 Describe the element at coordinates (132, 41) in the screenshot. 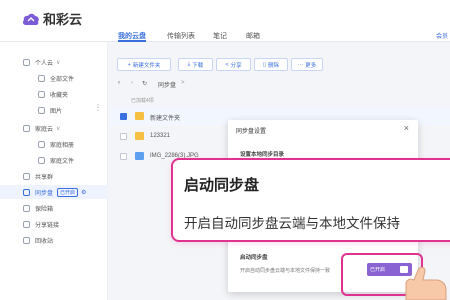

I see `nav-active-indicator` at that location.